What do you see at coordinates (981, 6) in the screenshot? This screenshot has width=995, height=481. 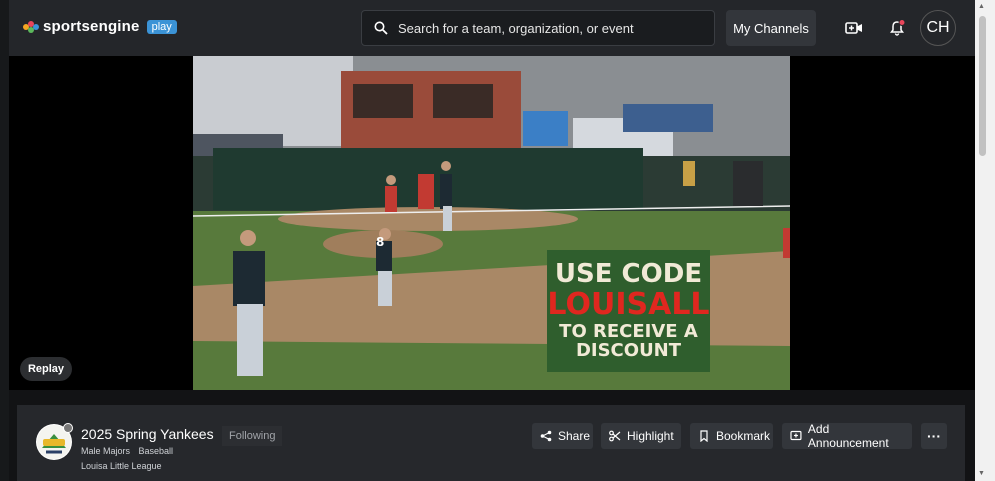 I see `scroll-up-icon: ▲` at bounding box center [981, 6].